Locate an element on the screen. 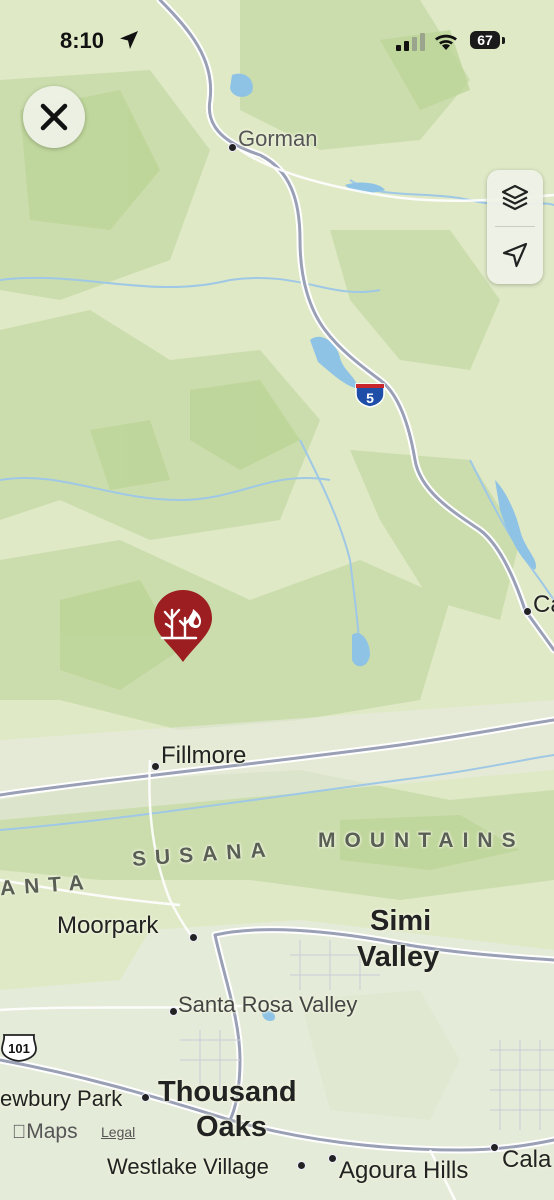 The height and width of the screenshot is (1200, 554). us-101-label: 101 is located at coordinates (19, 1048).